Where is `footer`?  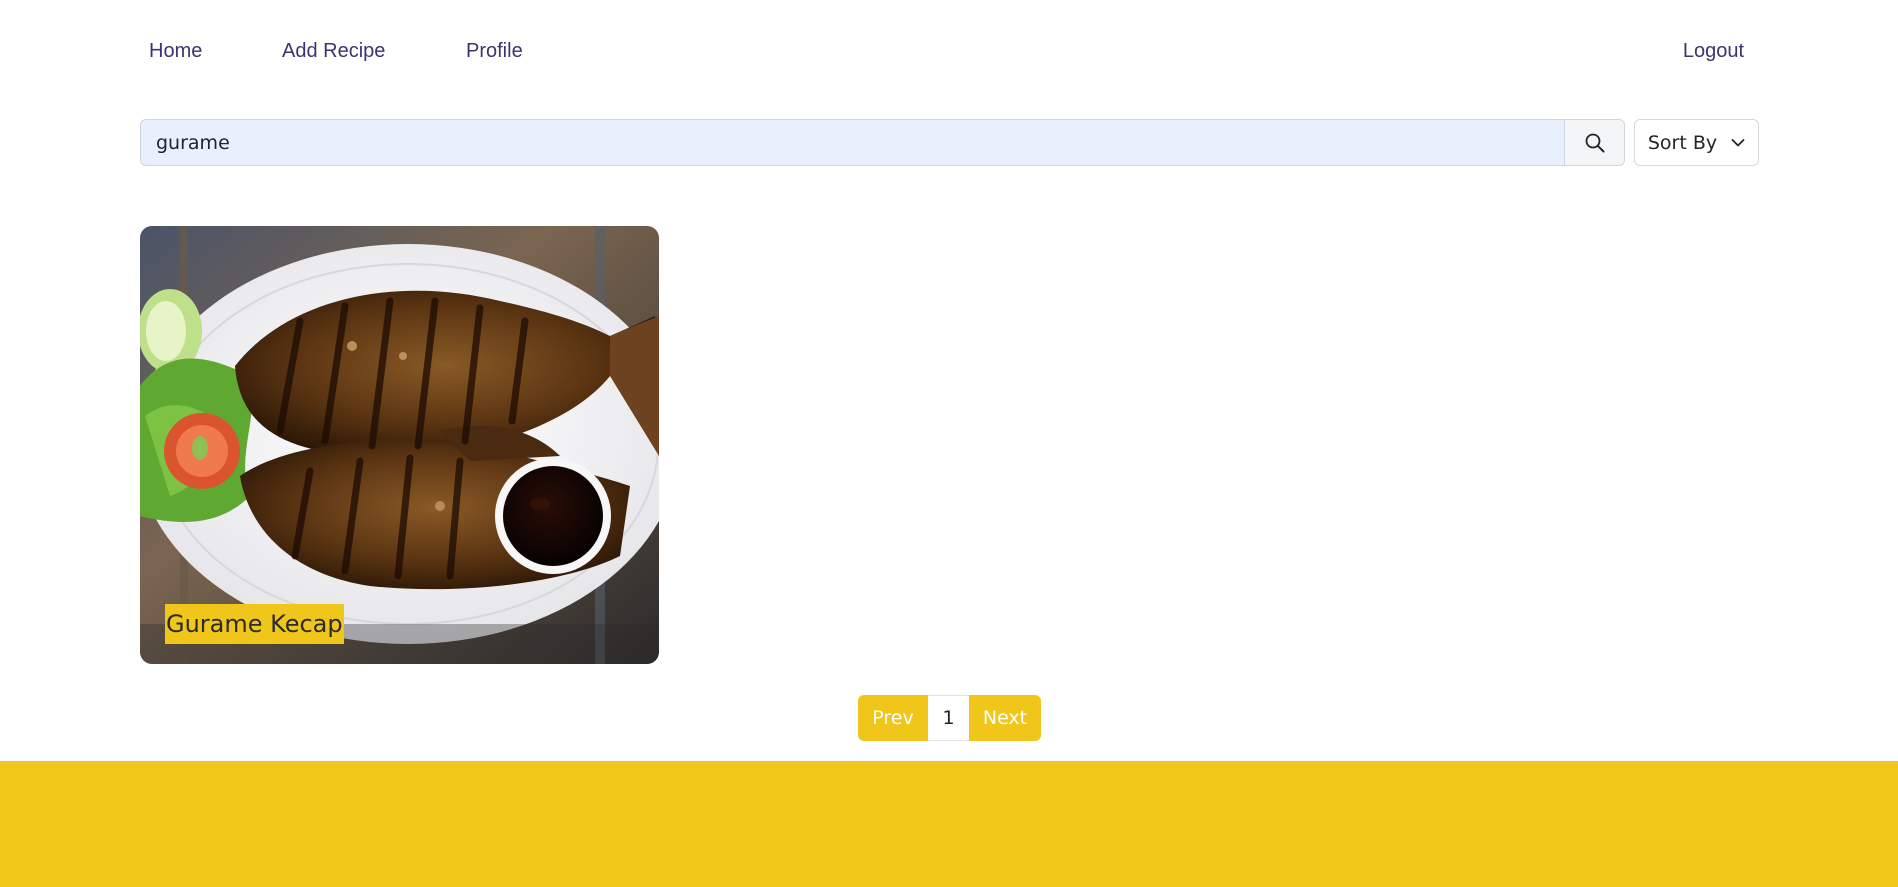
footer is located at coordinates (949, 824).